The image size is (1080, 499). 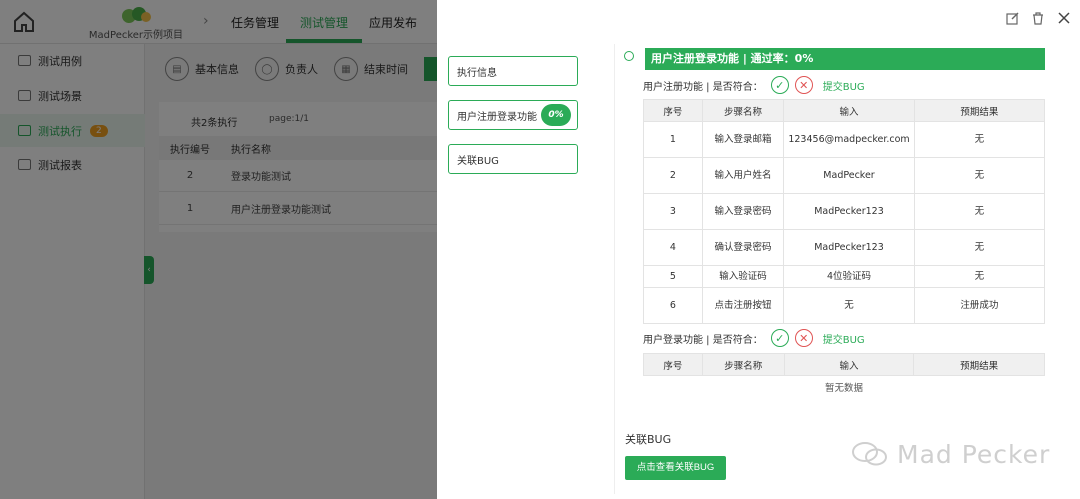 I want to click on table-row: 4 确认登录密码 MadPecker123 无, so click(x=844, y=247).